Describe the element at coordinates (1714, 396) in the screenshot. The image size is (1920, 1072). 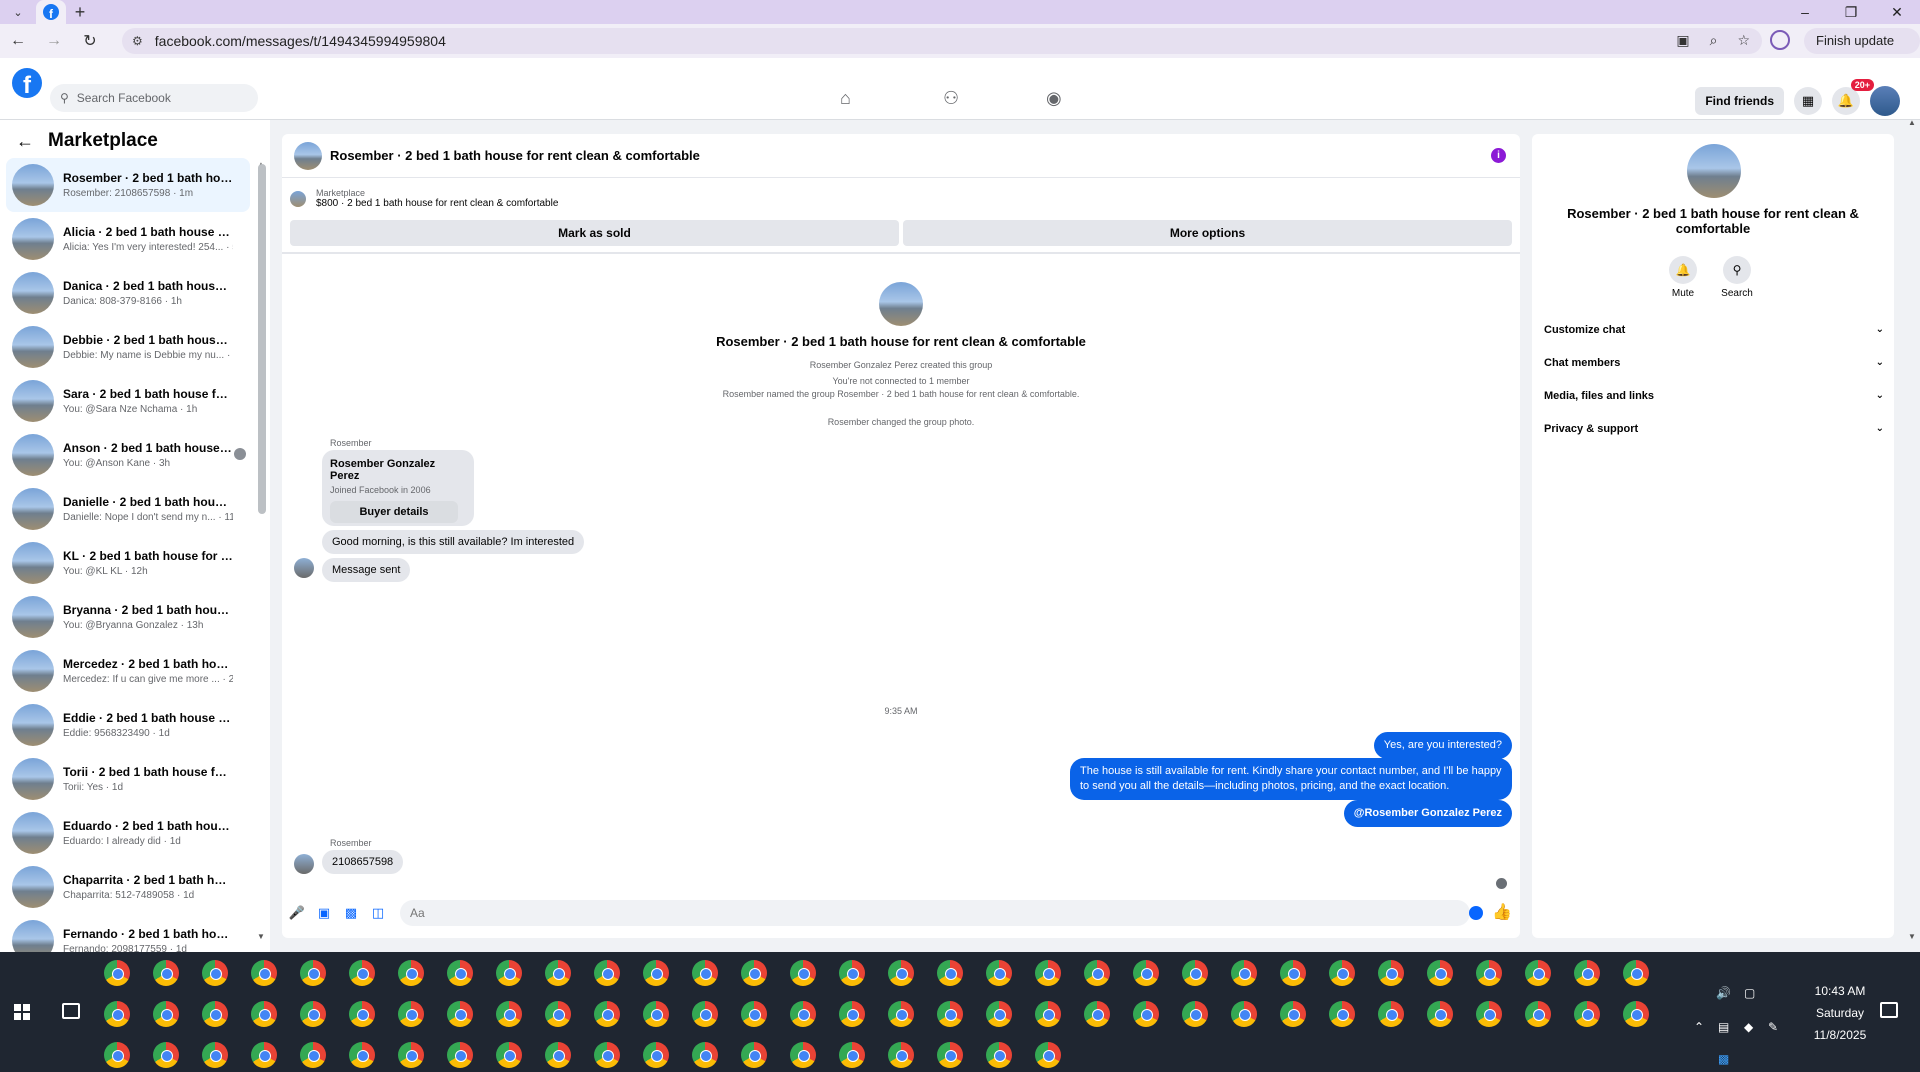
I see `media-files-section: Media, files and links ⌄` at that location.